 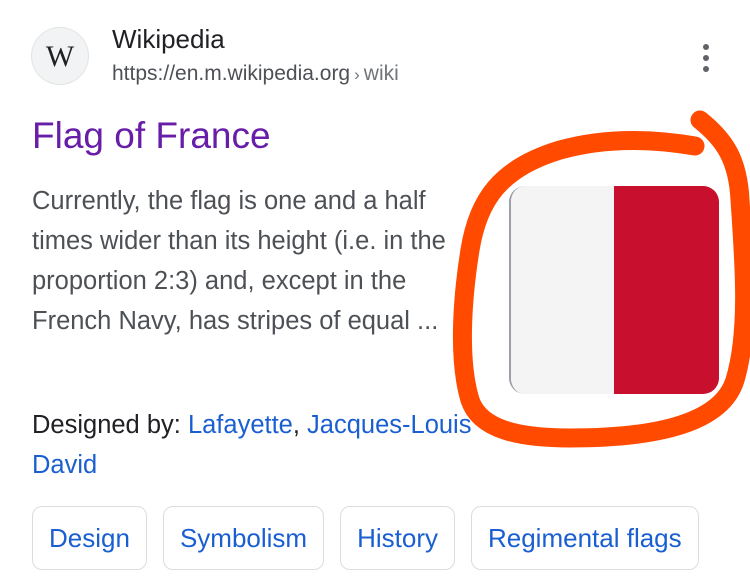 I want to click on designer-link: Lafayette, so click(x=240, y=425).